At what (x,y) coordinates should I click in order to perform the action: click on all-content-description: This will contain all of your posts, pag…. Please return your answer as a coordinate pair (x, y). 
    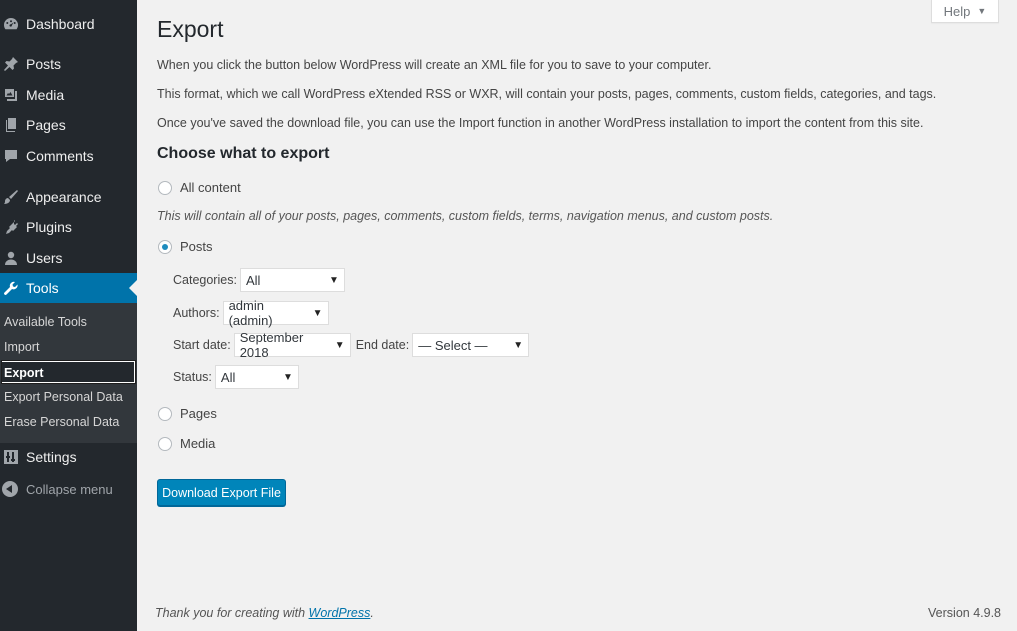
    Looking at the image, I should click on (465, 216).